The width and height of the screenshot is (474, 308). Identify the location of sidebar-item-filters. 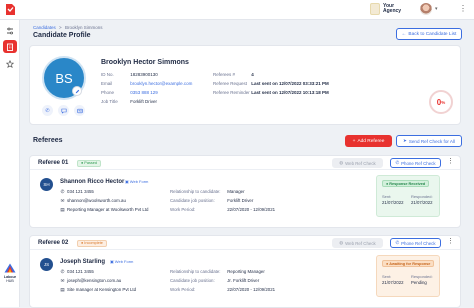
(10, 30).